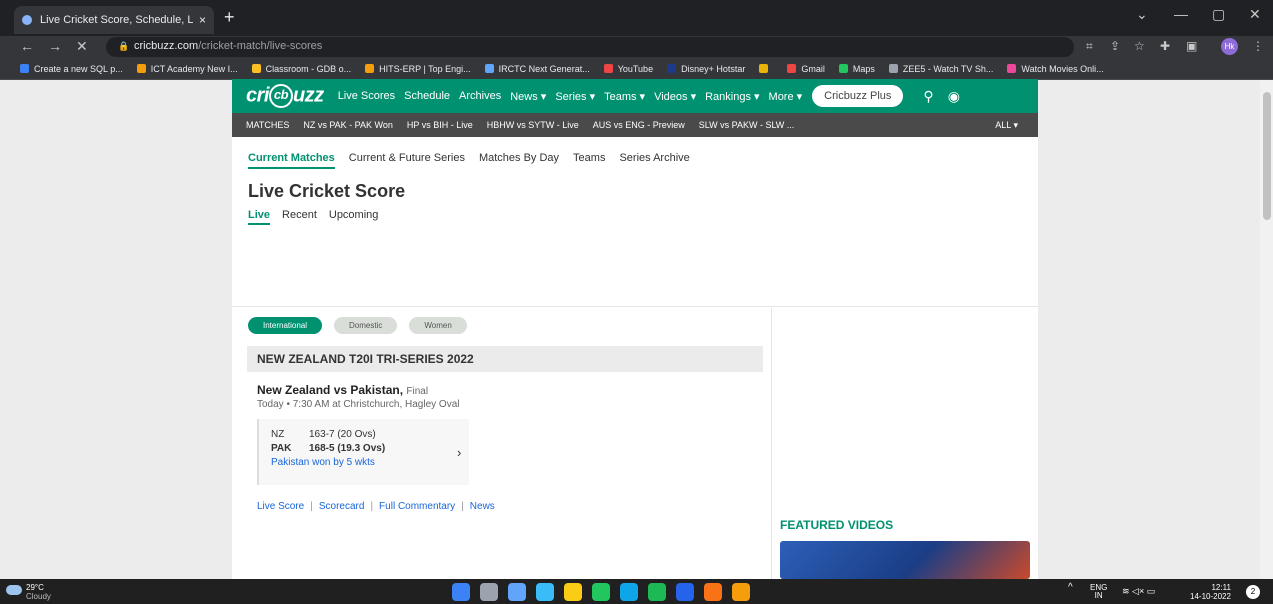  What do you see at coordinates (1139, 46) in the screenshot?
I see `bookmark-star-icon: ☆` at bounding box center [1139, 46].